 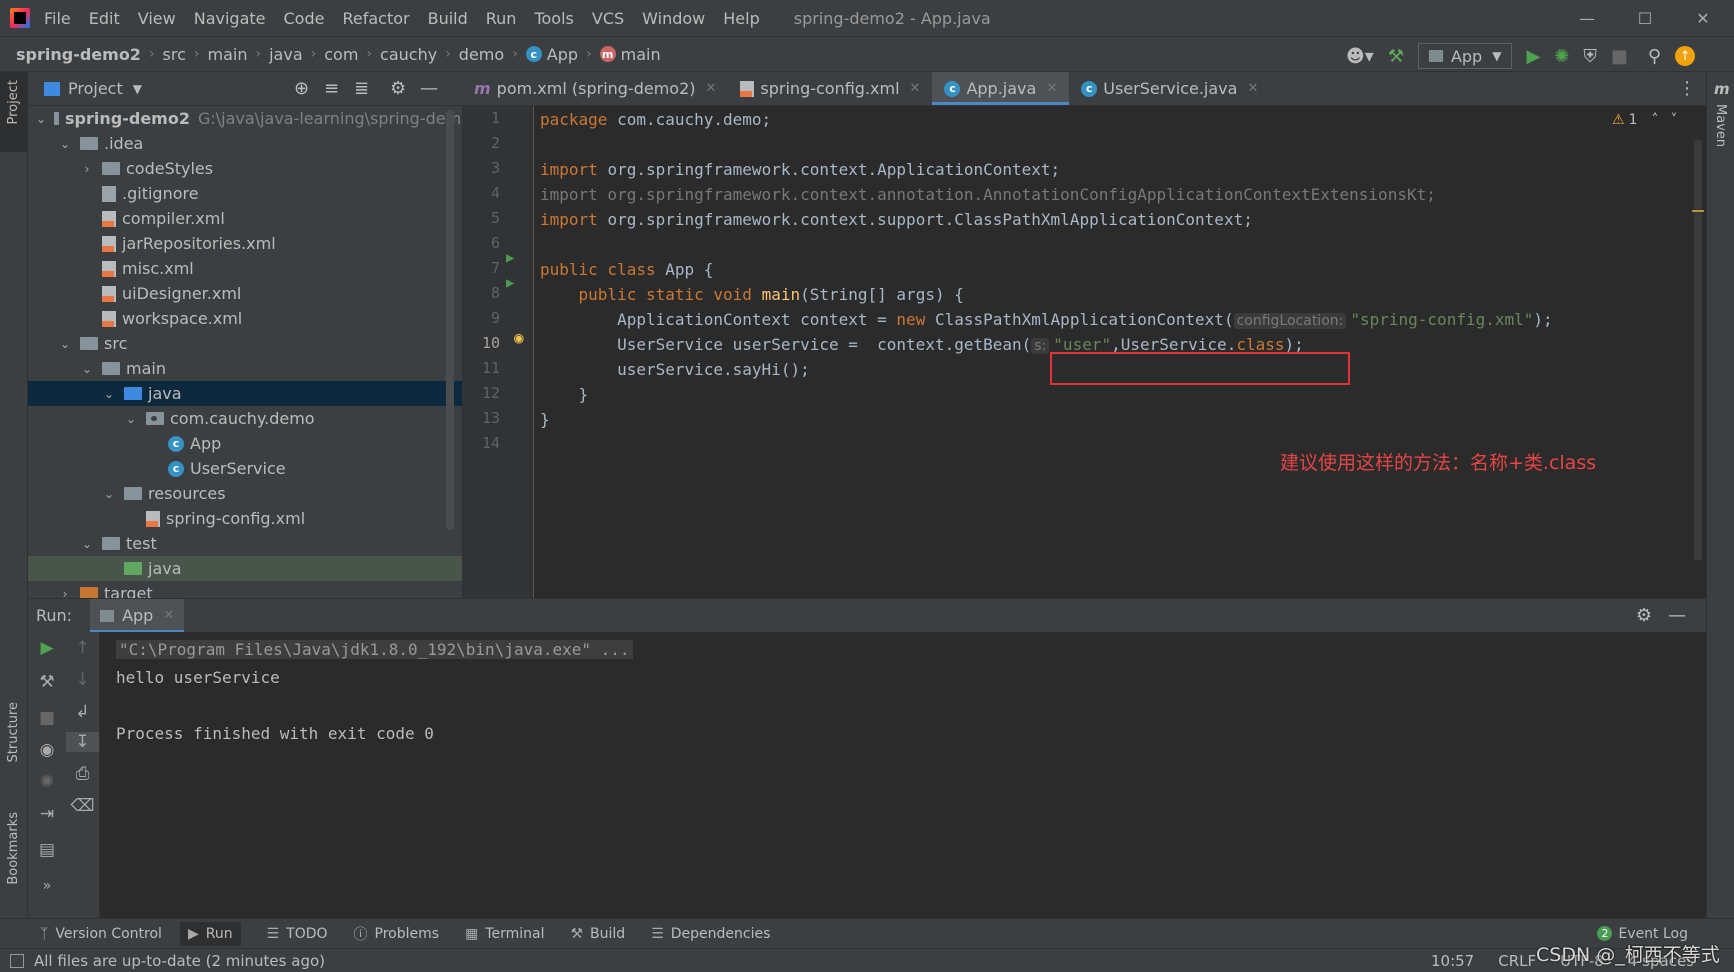 I want to click on build-hammer-icon: ⚒, so click(x=1396, y=56).